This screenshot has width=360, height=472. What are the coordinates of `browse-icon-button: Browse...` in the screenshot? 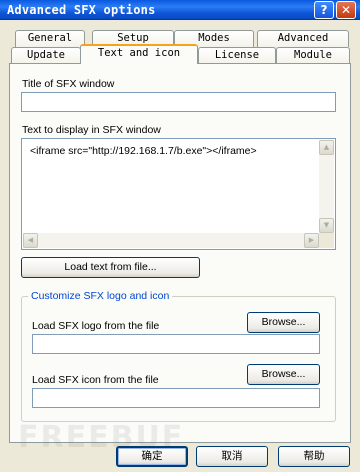 It's located at (283, 374).